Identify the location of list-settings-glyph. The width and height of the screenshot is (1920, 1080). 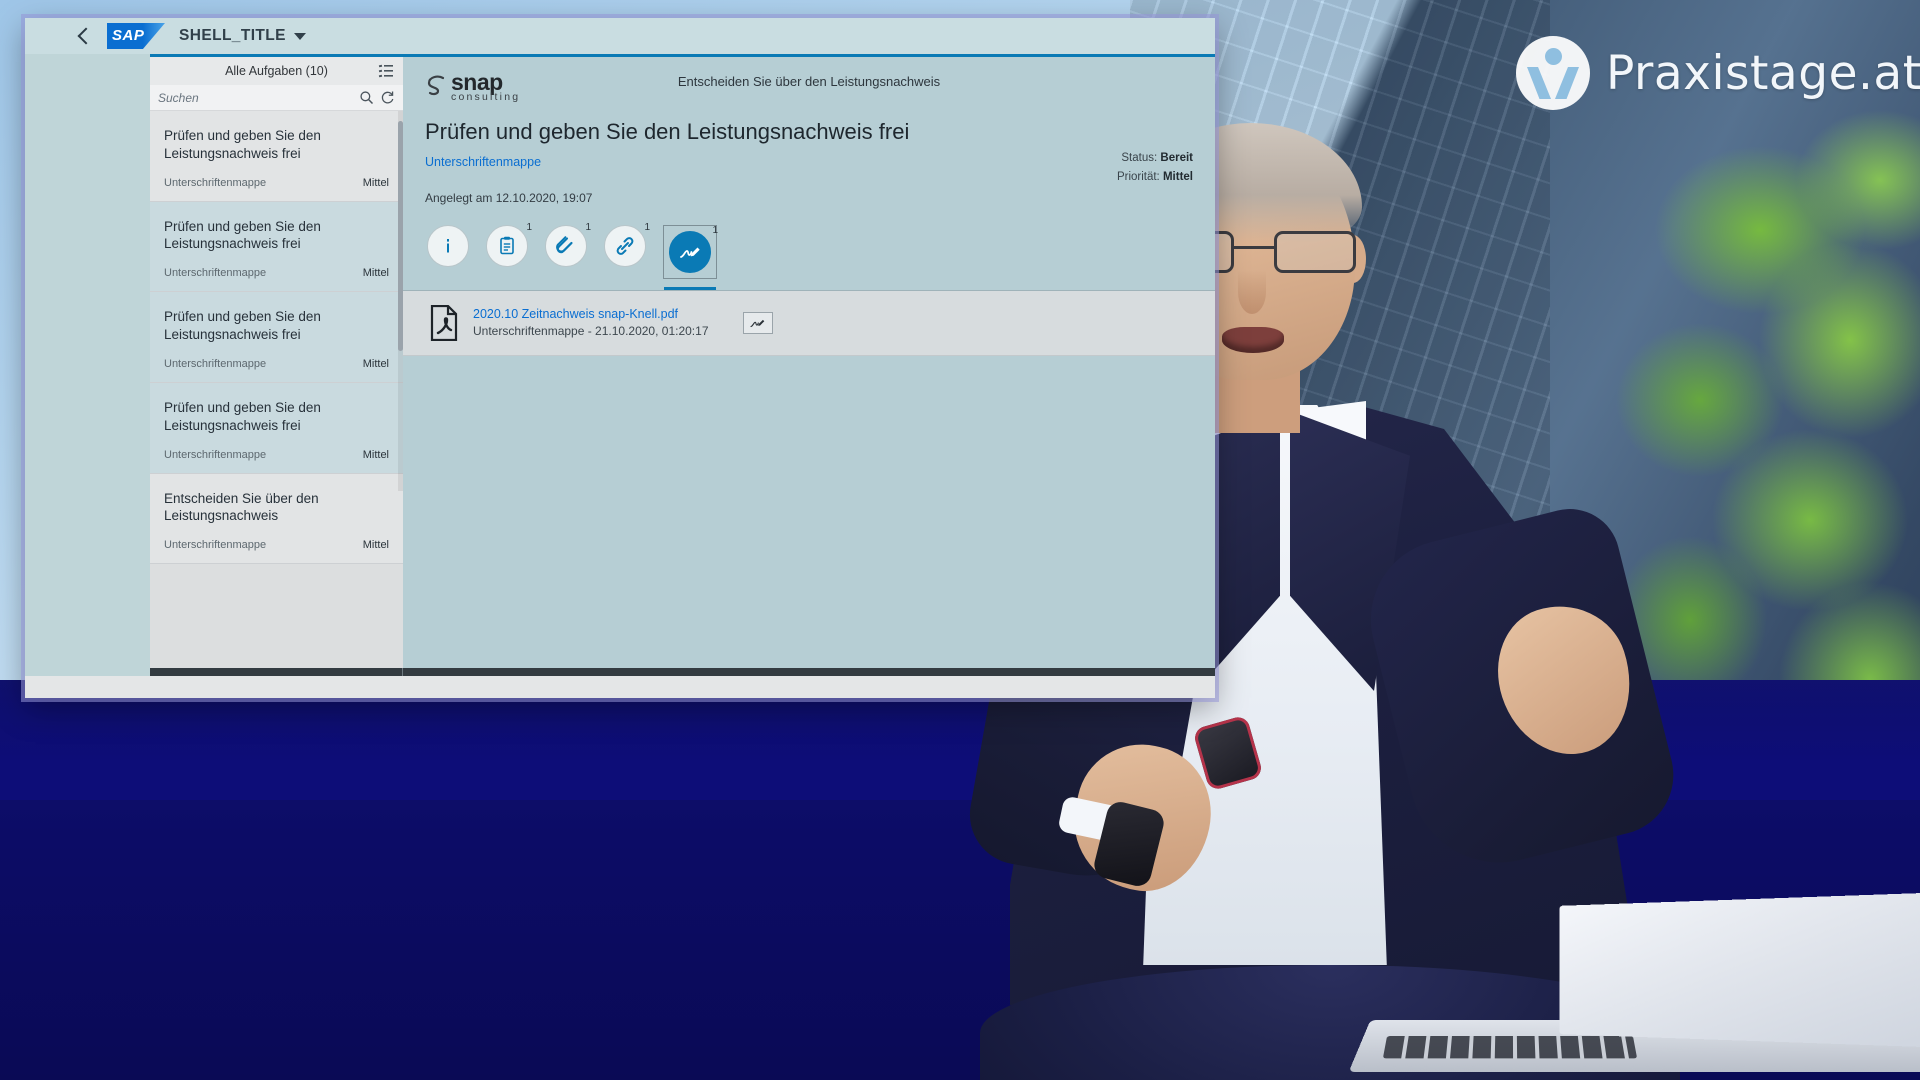
(385, 71).